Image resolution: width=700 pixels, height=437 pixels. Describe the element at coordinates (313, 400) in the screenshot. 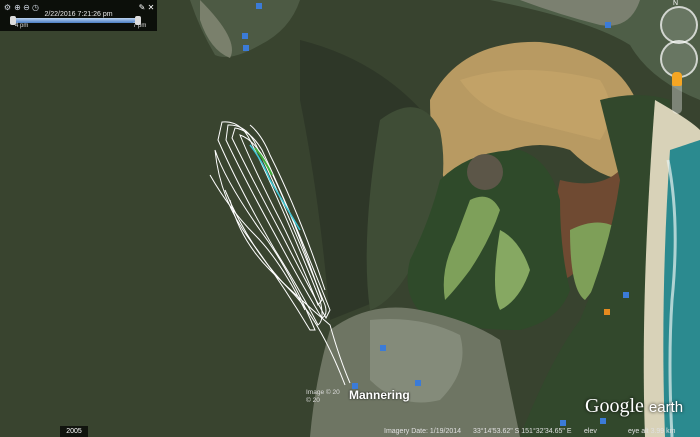

I see `image-credit-line: © 20` at that location.